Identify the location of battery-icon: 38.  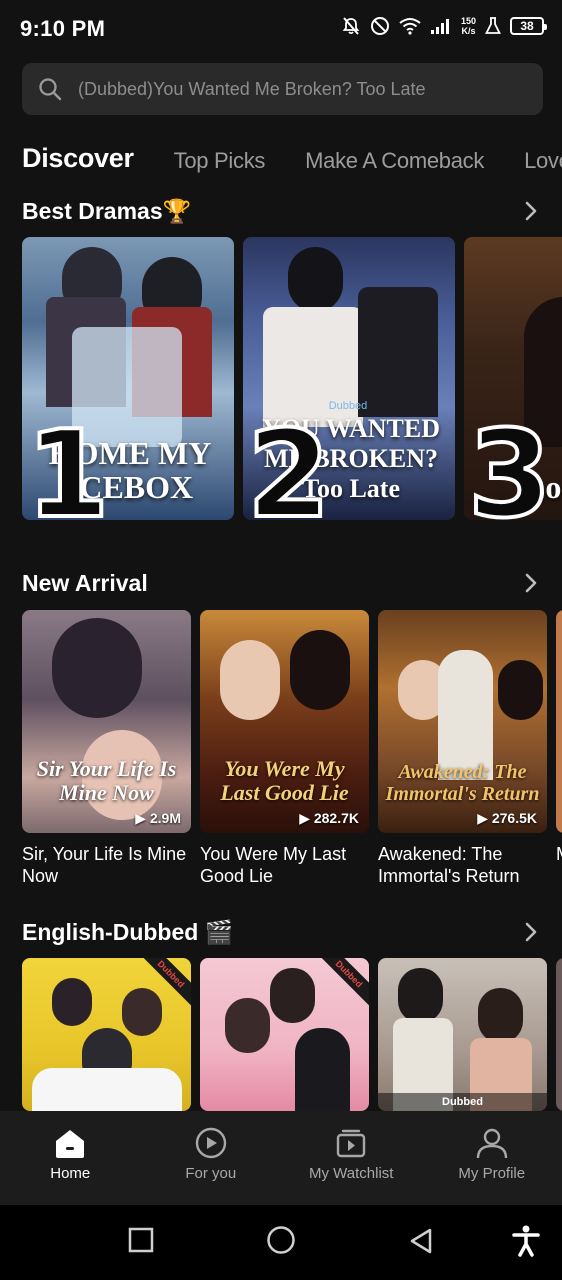
(528, 26).